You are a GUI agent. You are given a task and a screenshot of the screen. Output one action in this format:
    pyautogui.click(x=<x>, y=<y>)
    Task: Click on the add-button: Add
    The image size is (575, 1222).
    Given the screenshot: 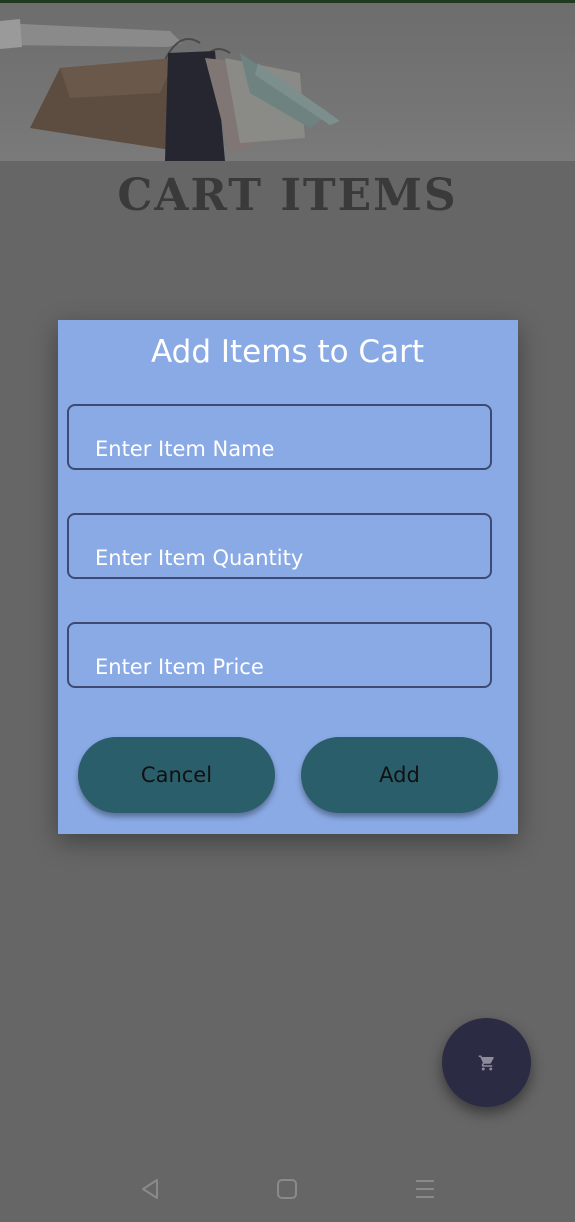 What is the action you would take?
    pyautogui.click(x=399, y=775)
    